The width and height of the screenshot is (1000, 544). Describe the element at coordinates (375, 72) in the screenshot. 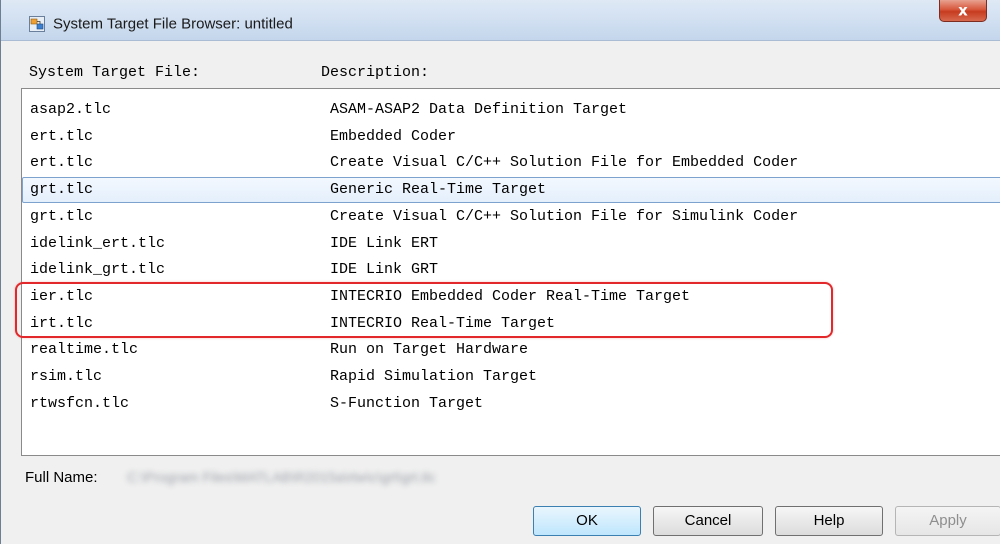

I see `column-header-description: Description:` at that location.